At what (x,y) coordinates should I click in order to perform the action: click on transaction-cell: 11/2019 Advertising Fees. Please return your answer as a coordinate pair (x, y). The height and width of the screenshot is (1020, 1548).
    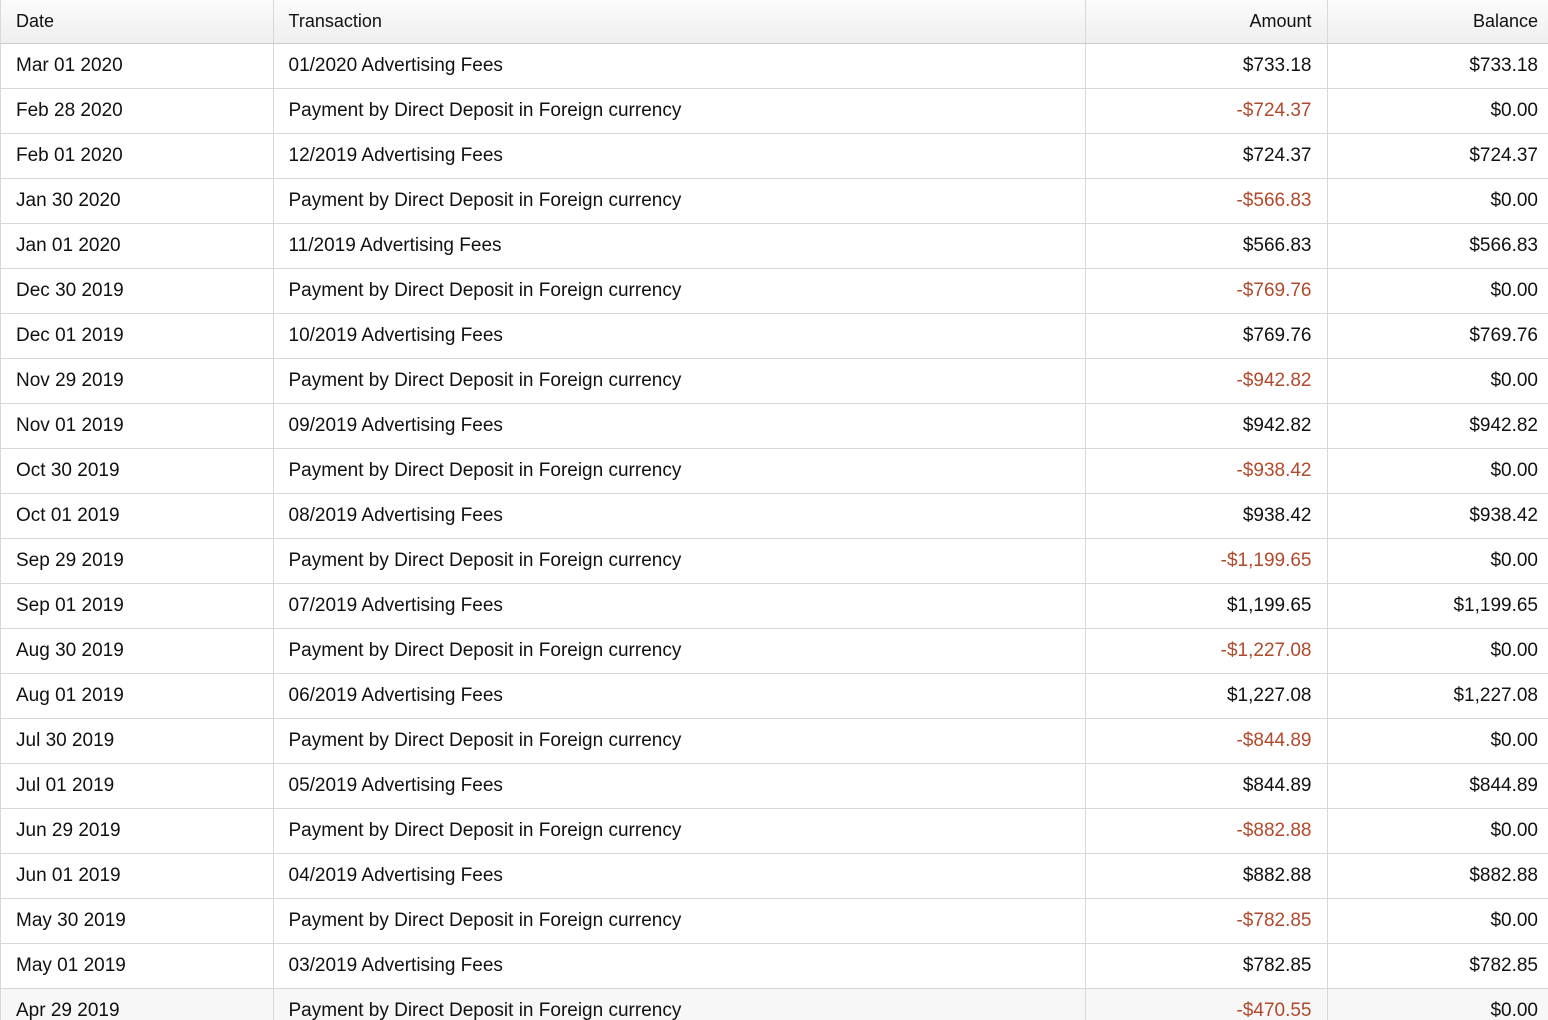
    Looking at the image, I should click on (679, 246).